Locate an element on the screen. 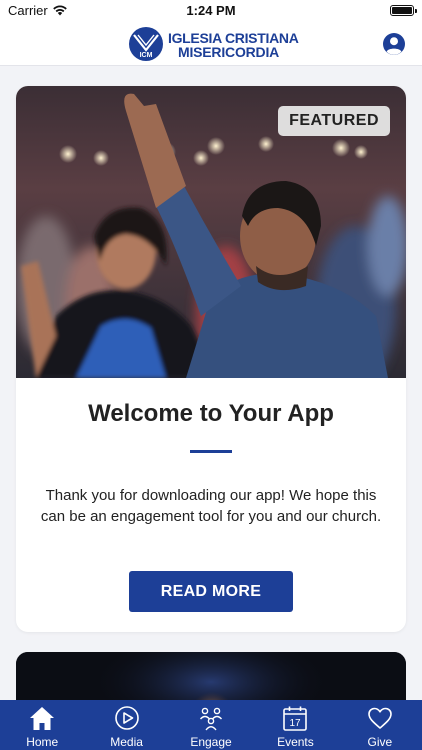 The height and width of the screenshot is (750, 422). play-circle-icon is located at coordinates (126, 718).